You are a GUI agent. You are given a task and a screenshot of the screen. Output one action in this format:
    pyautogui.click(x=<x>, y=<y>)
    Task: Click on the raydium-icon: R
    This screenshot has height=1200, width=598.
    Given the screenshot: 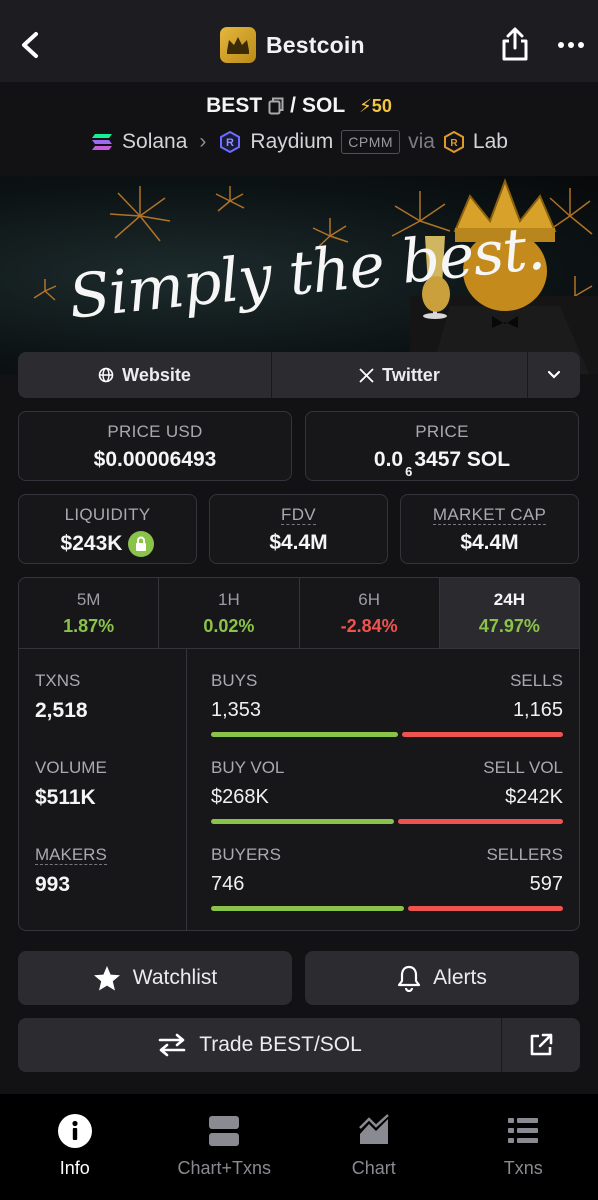 What is the action you would take?
    pyautogui.click(x=230, y=142)
    